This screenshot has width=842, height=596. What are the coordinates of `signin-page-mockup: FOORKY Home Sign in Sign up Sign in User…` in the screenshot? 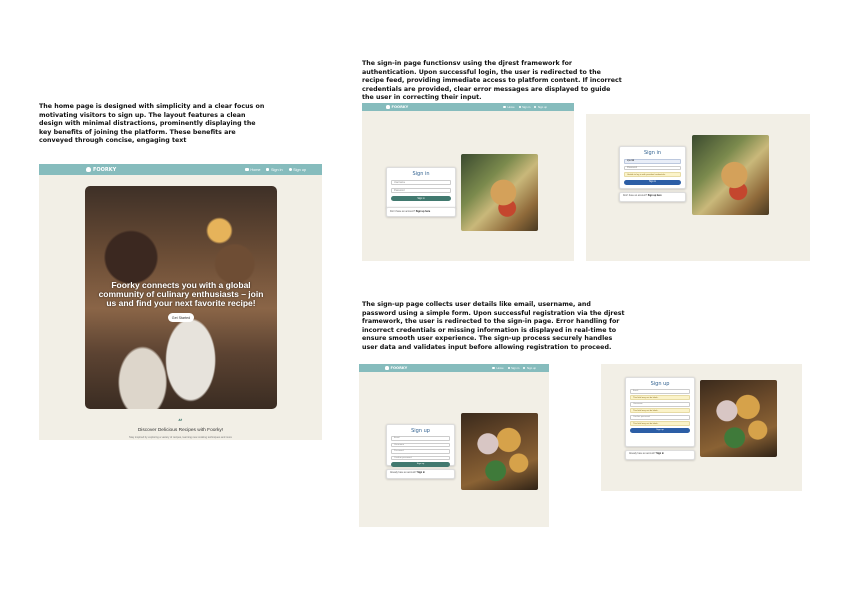 It's located at (468, 182).